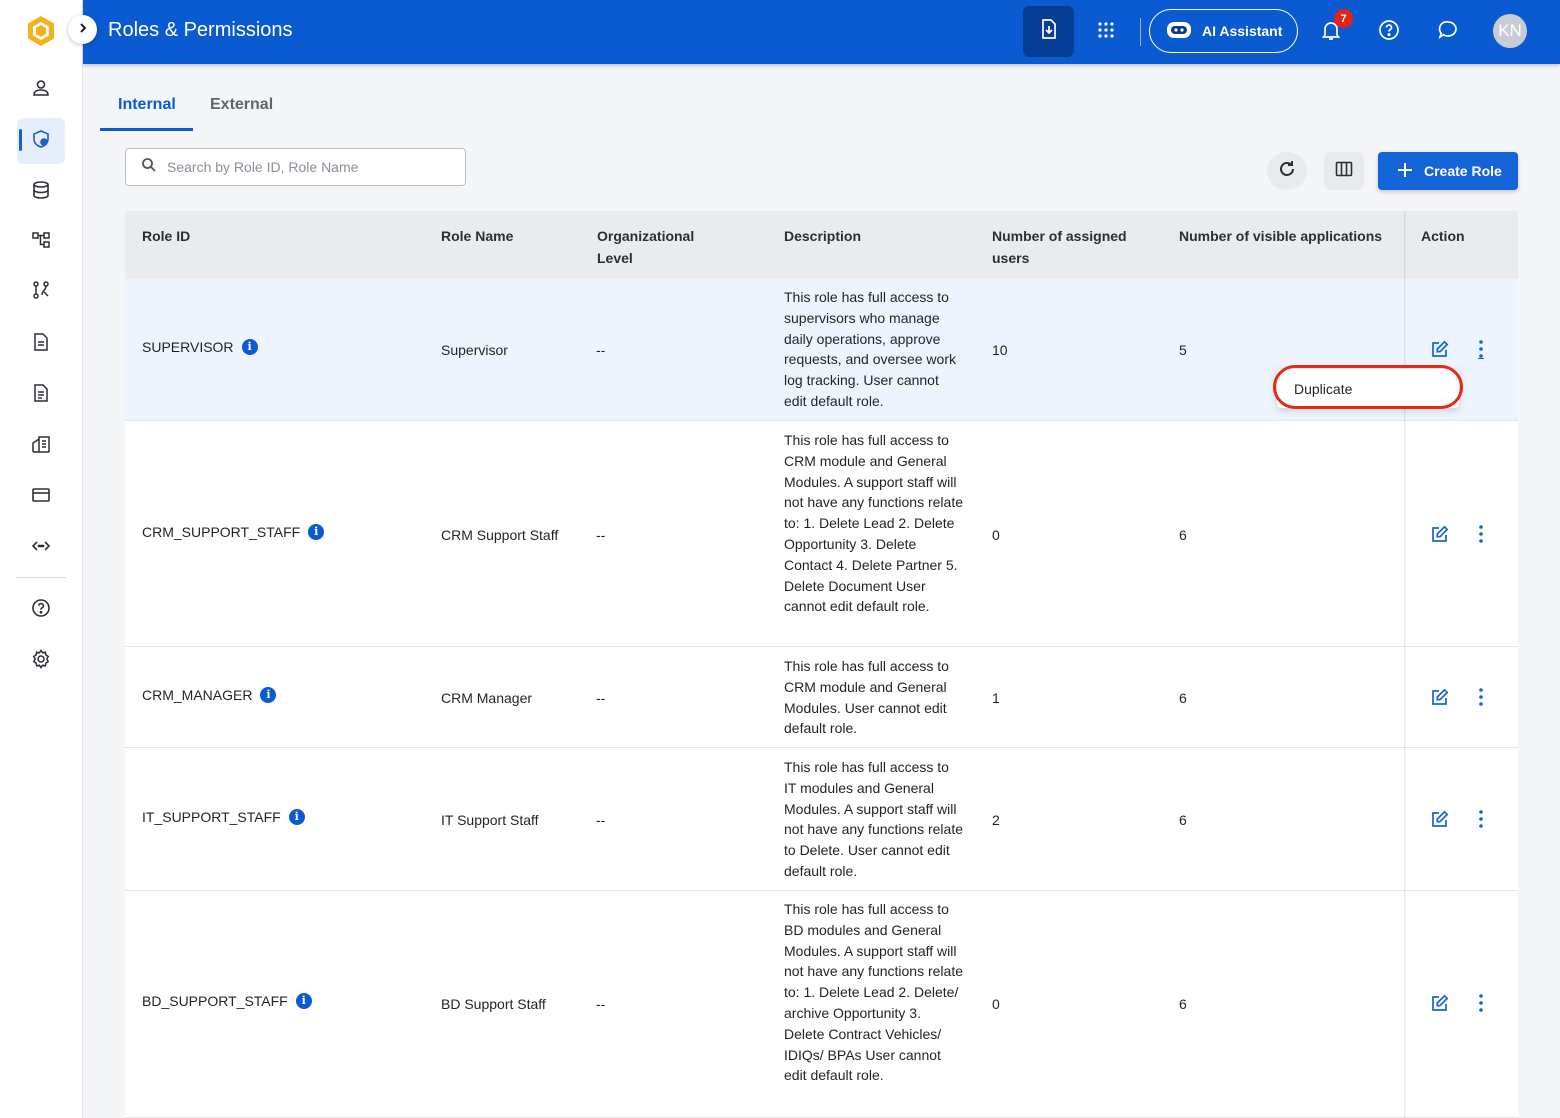 This screenshot has height=1118, width=1560. I want to click on create-role-button: Create Role, so click(1448, 171).